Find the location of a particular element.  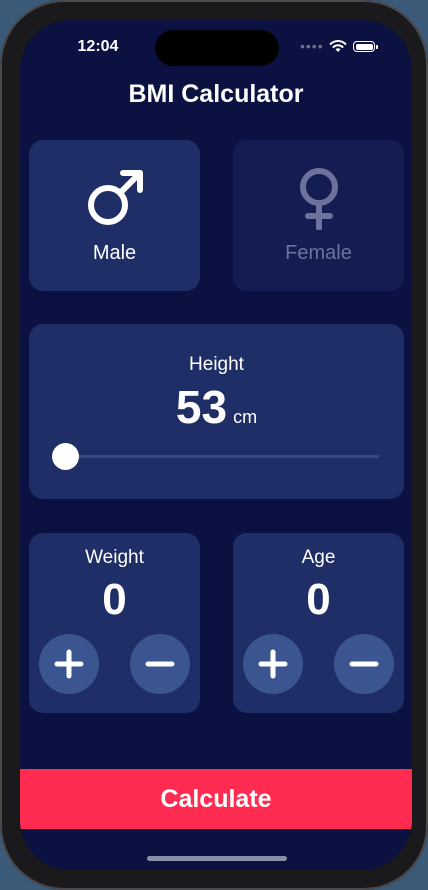

female-symbol-icon is located at coordinates (318, 199).